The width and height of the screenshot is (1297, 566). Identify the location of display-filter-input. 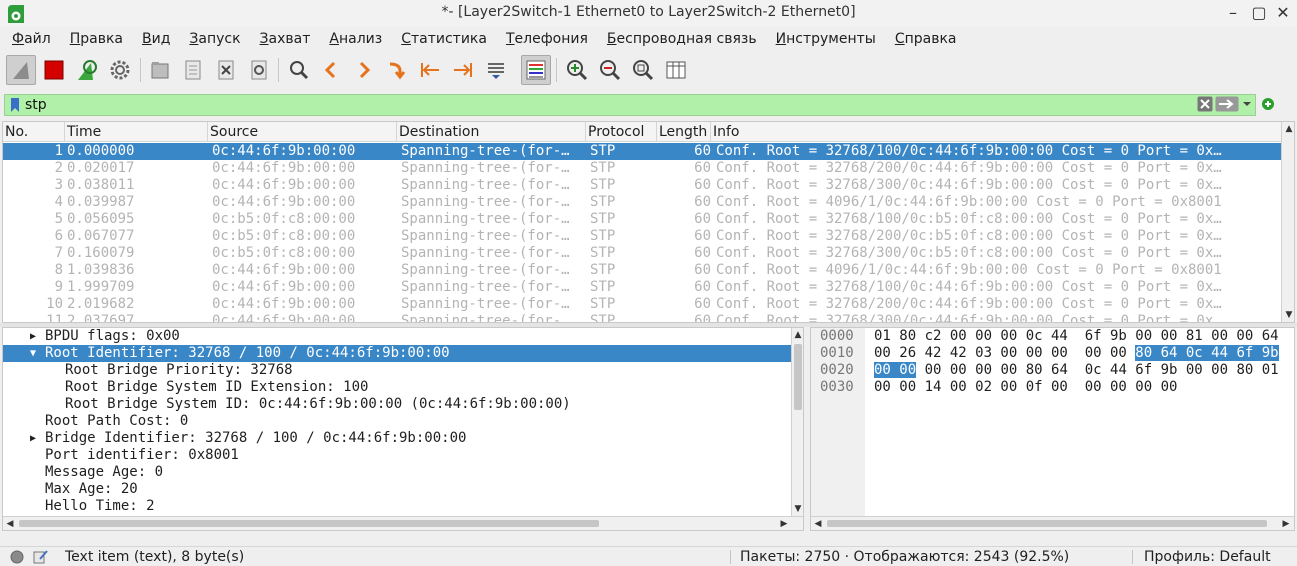
(605, 105).